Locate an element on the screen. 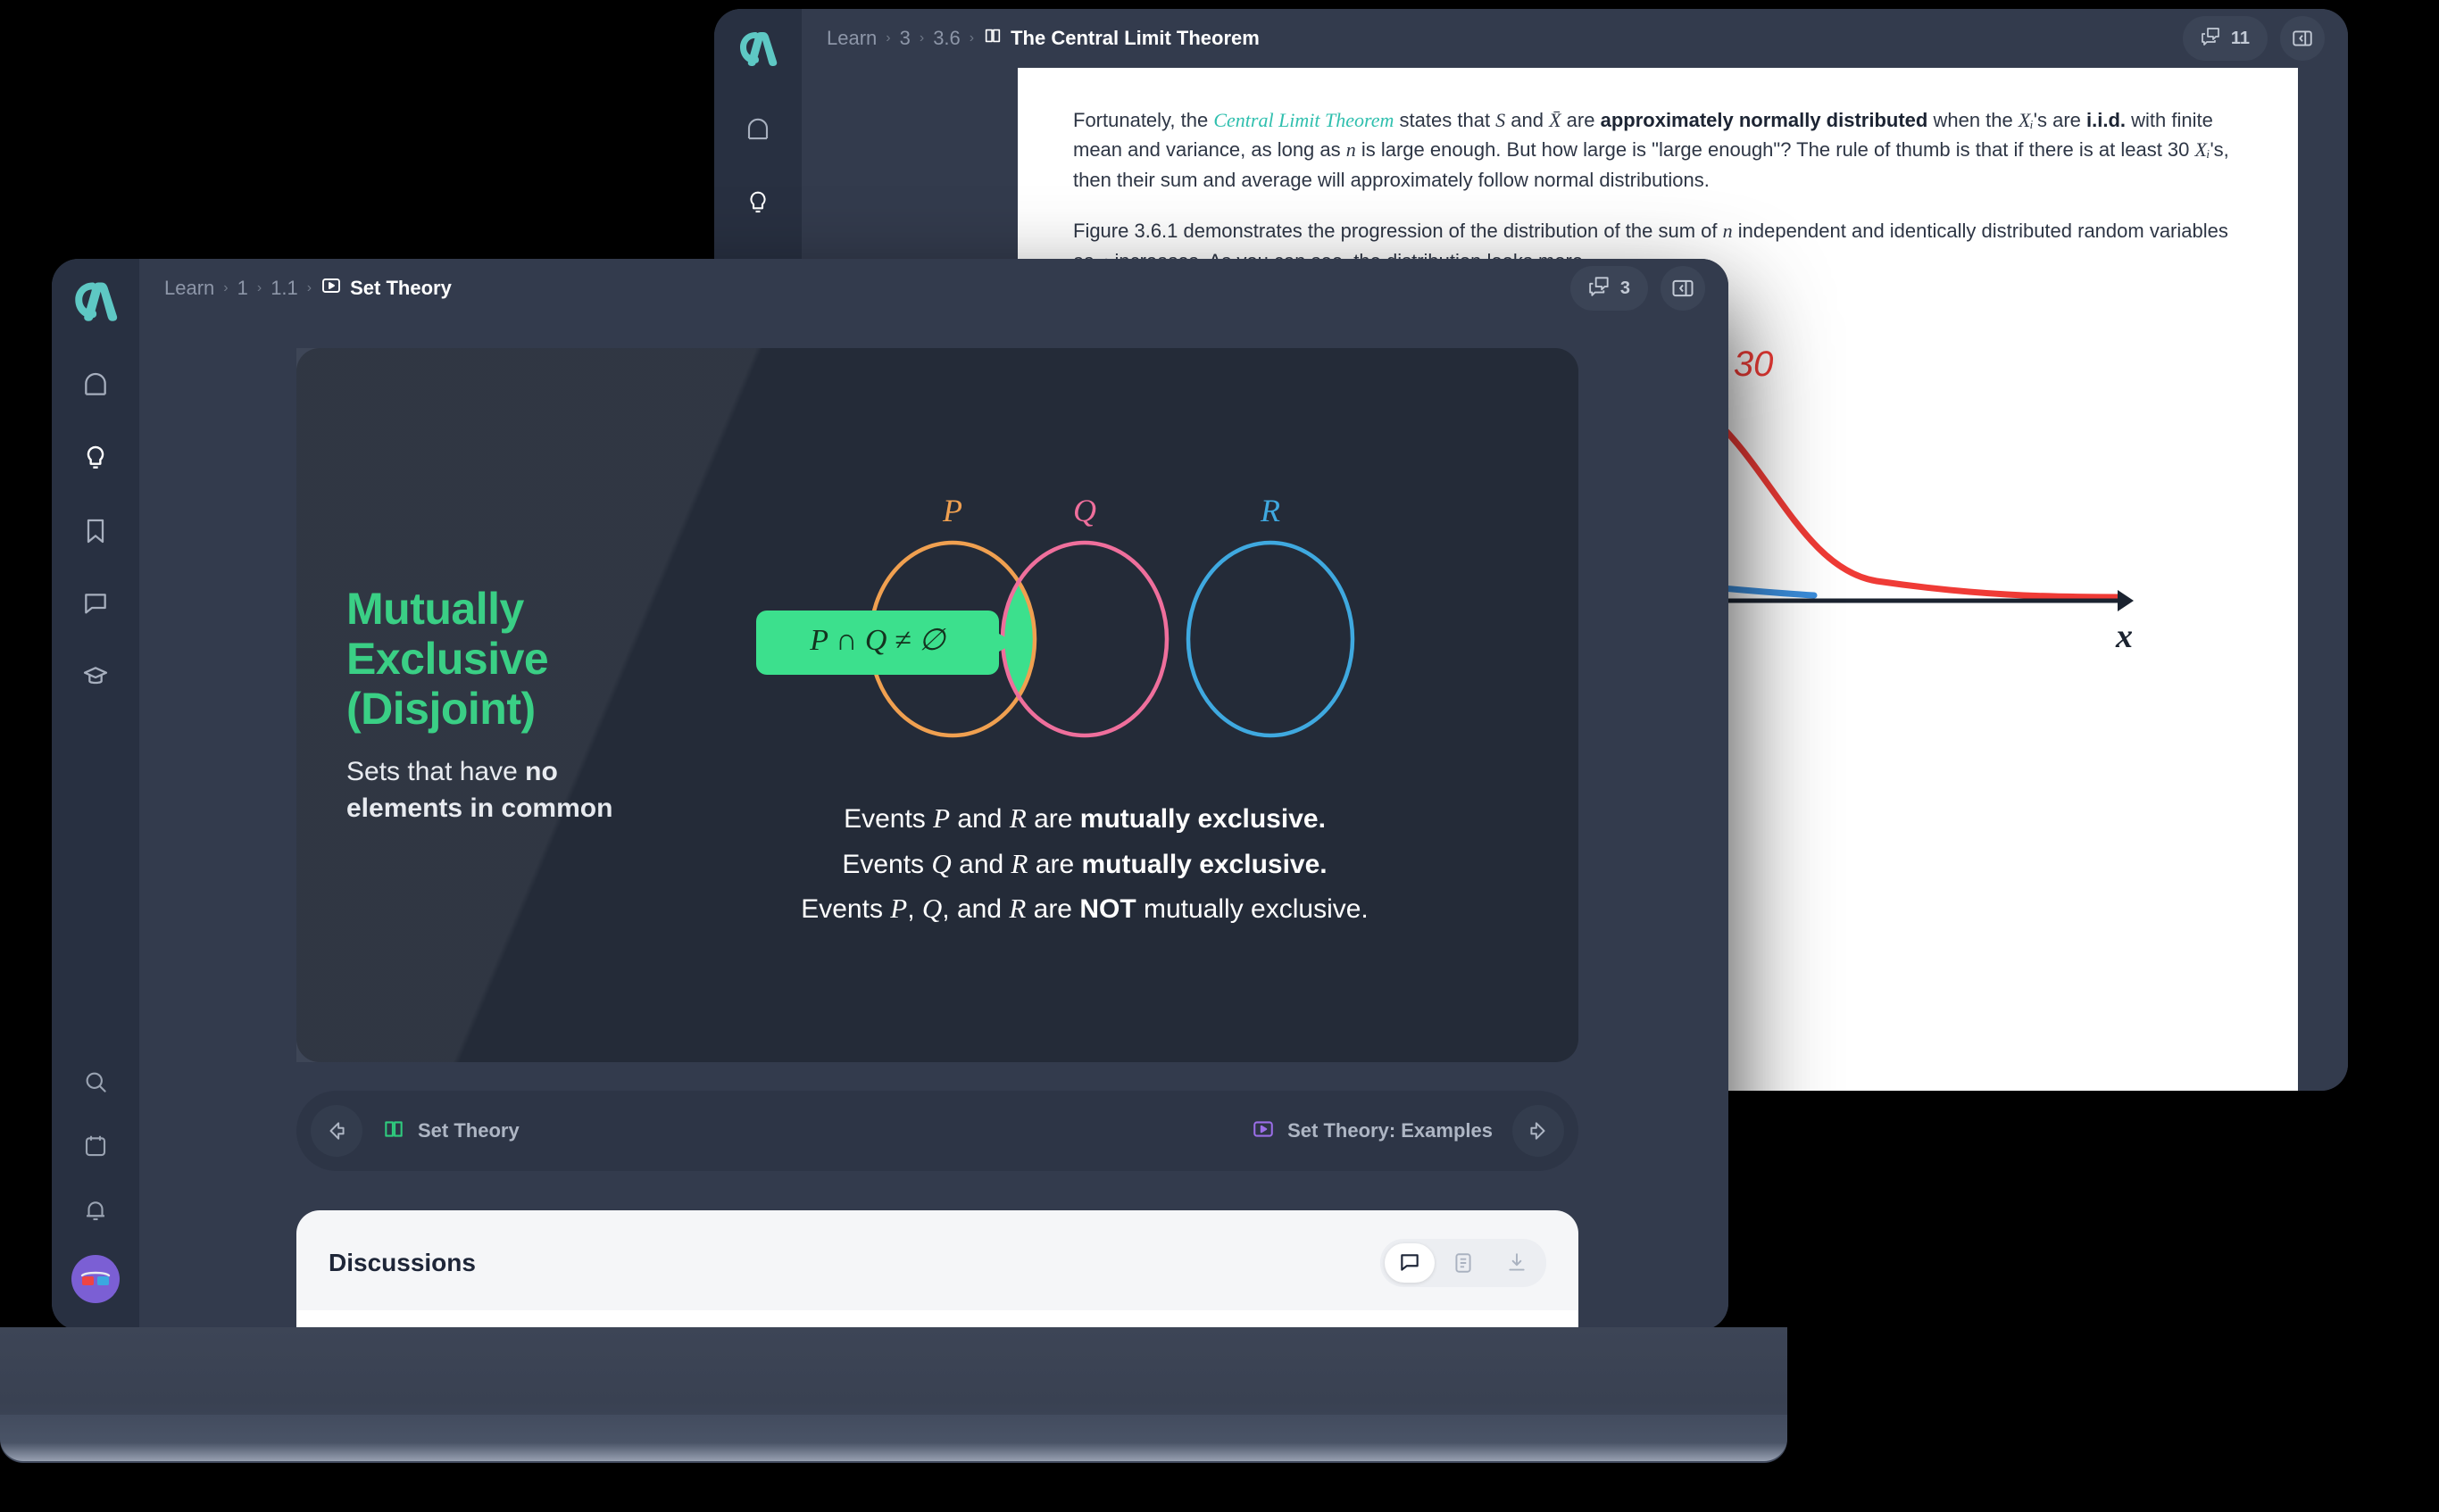 This screenshot has width=2439, height=1512. front-sidebar is located at coordinates (95, 795).